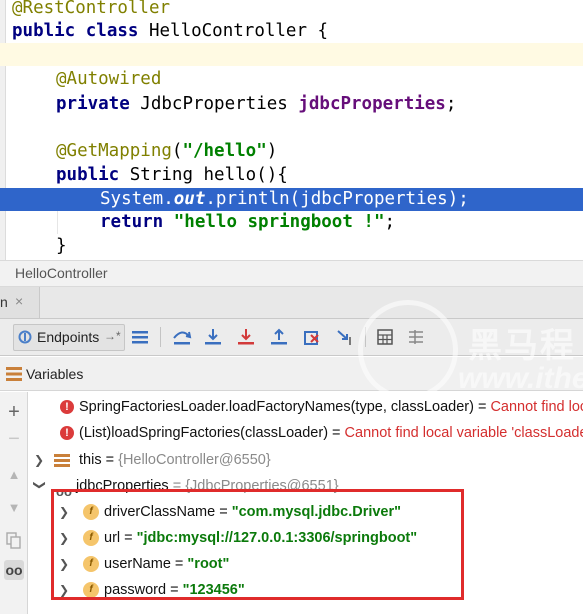 The image size is (583, 614). What do you see at coordinates (189, 199) in the screenshot?
I see `code-token: out` at bounding box center [189, 199].